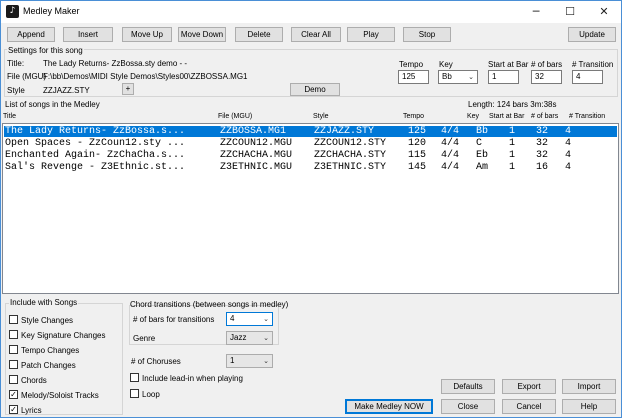 This screenshot has height=418, width=622. I want to click on row-file: ZZCHACHA.MGU, so click(256, 155).